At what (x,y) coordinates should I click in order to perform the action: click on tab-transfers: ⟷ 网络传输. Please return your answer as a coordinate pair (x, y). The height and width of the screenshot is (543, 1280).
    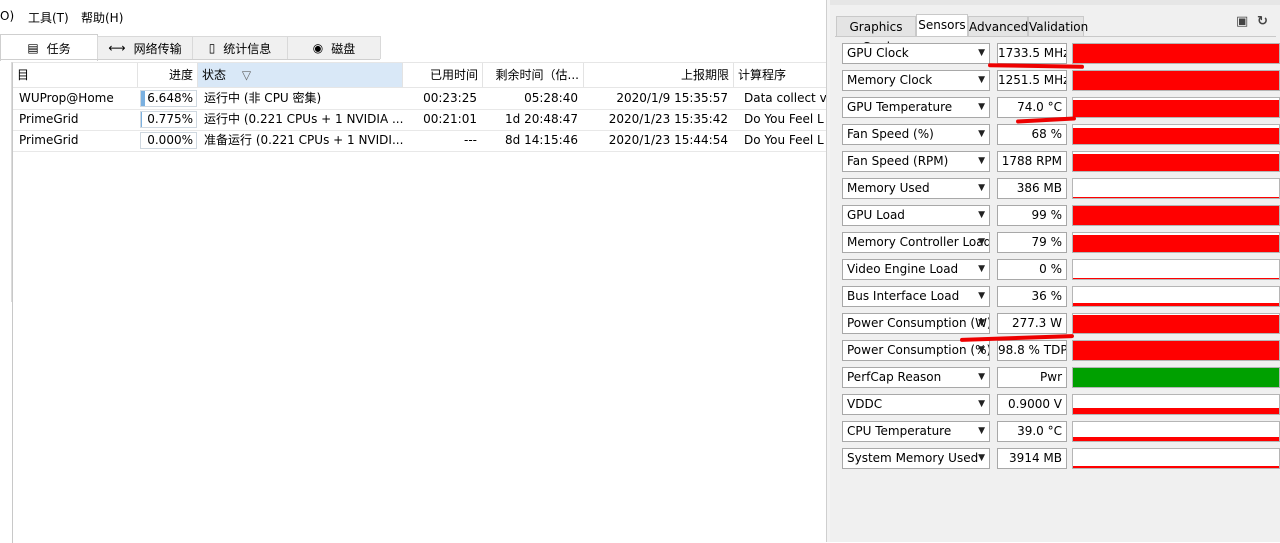
    Looking at the image, I should click on (145, 47).